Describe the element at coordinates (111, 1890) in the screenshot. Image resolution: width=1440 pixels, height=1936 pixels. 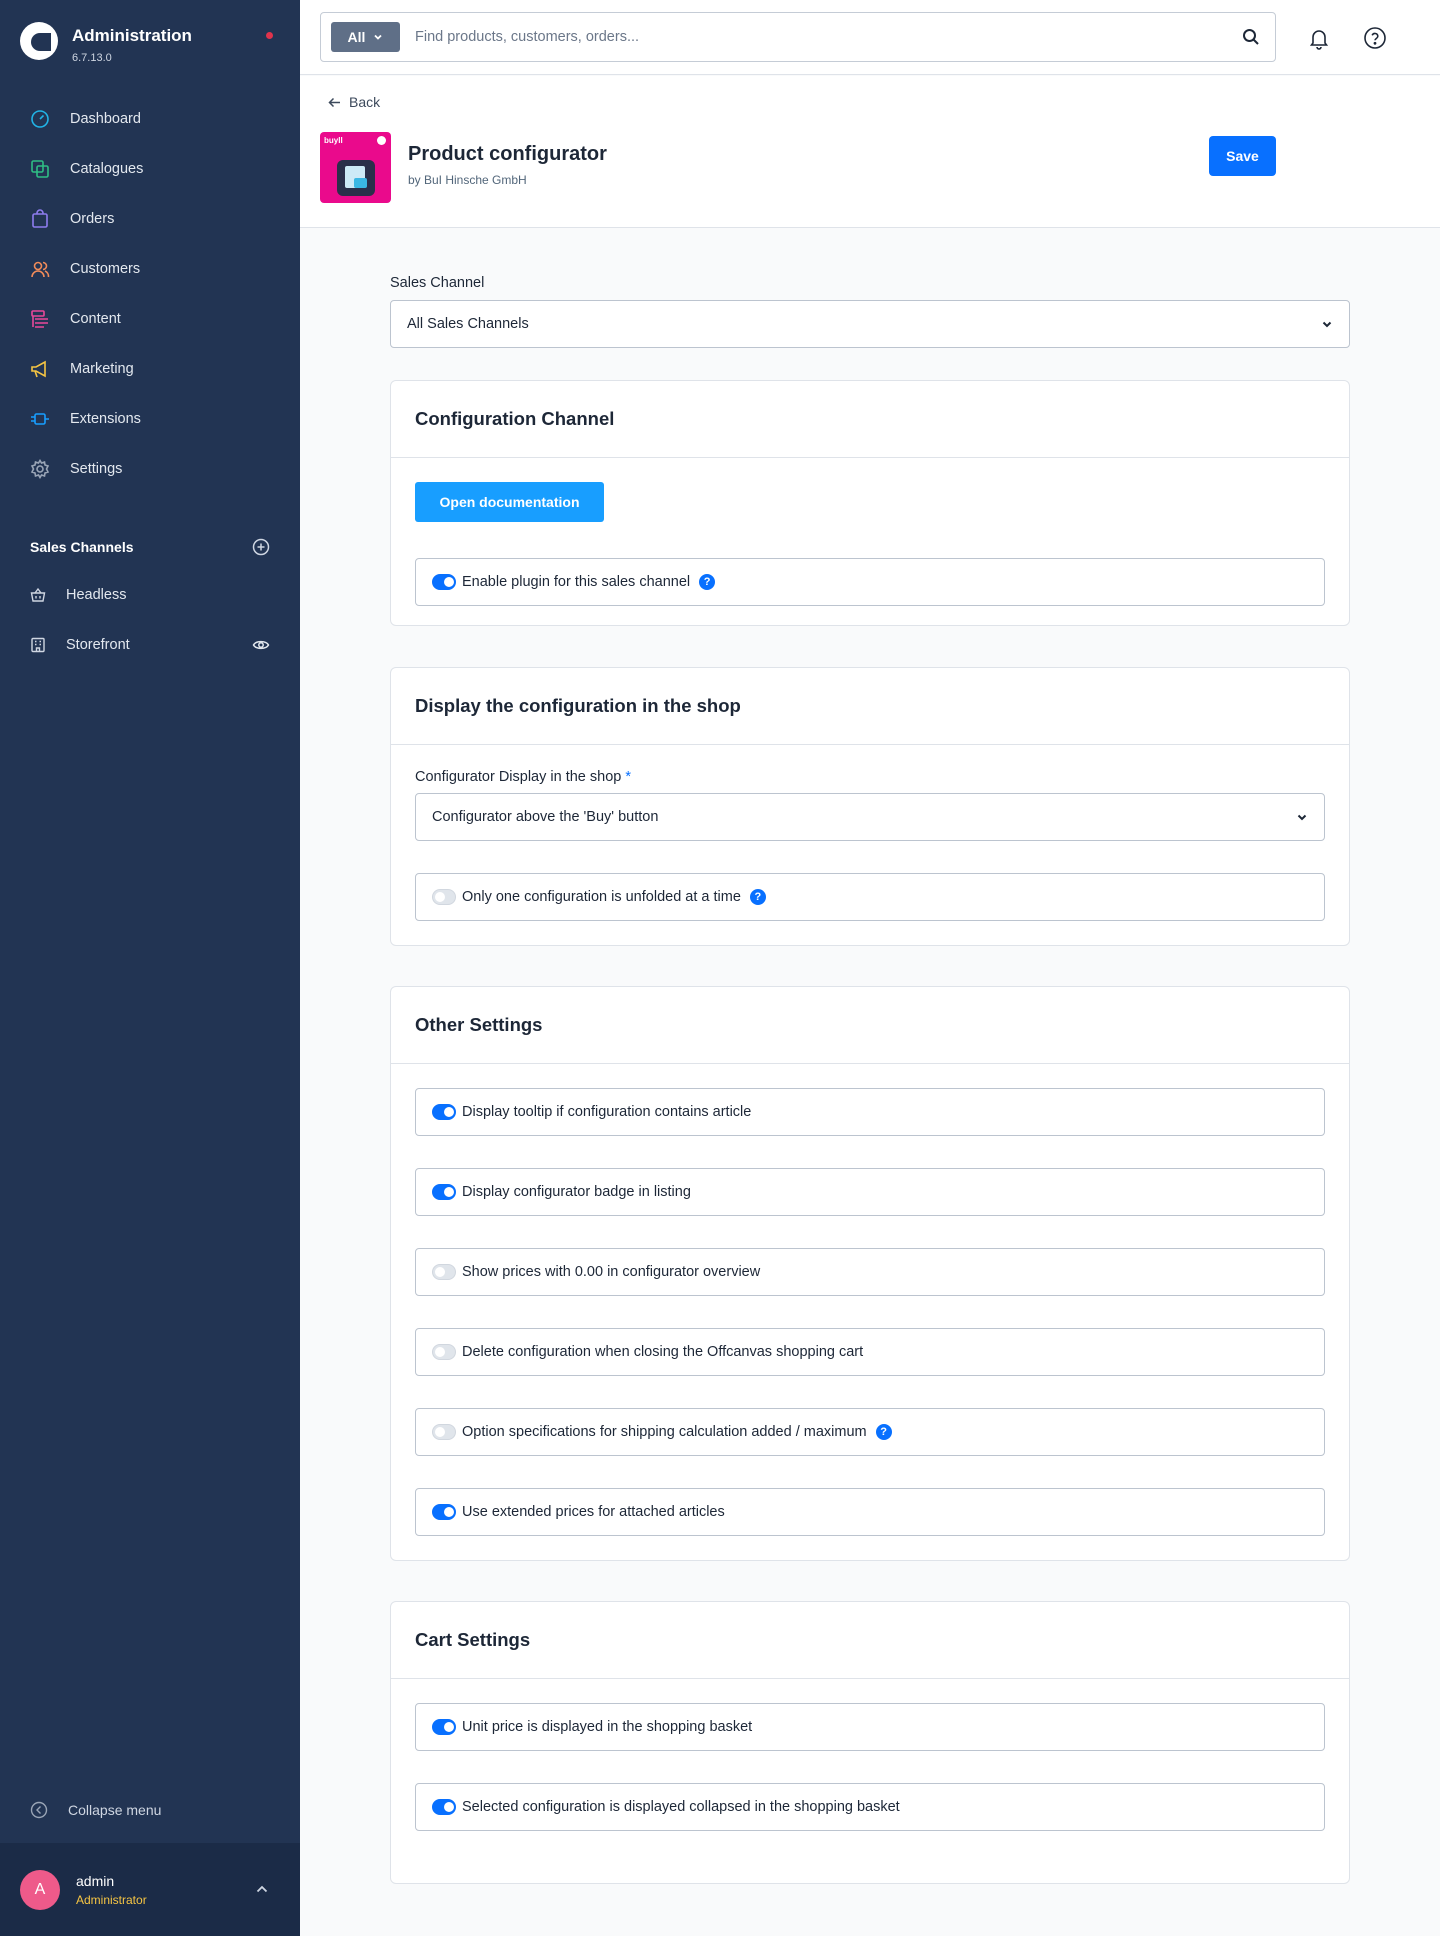
I see `user-text: admin Administrator` at that location.